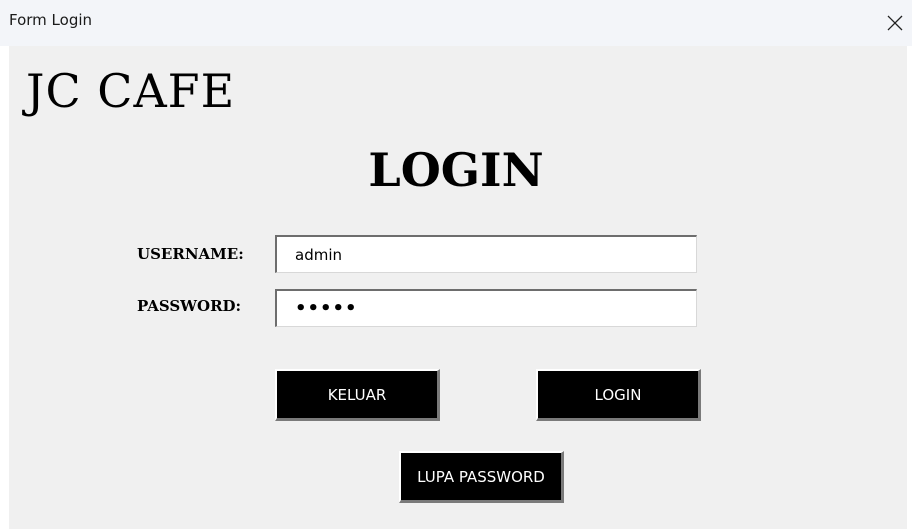  What do you see at coordinates (456, 23) in the screenshot?
I see `title-bar: Form Login` at bounding box center [456, 23].